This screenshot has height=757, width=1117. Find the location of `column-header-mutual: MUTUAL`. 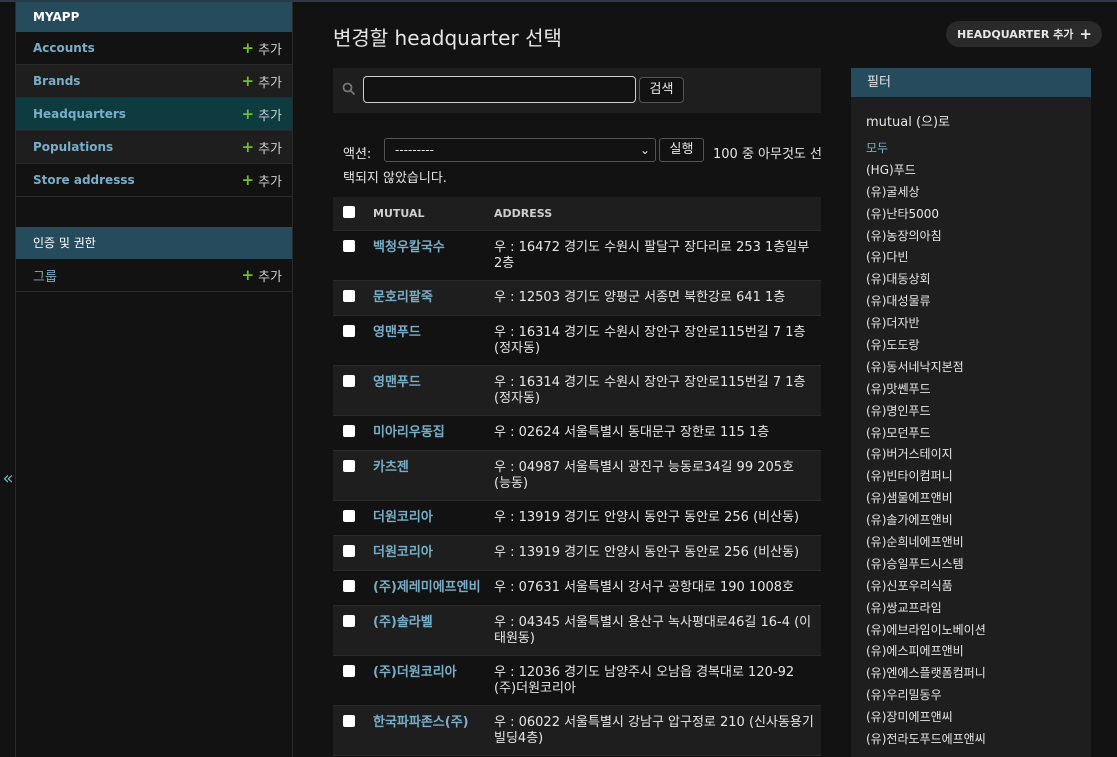

column-header-mutual: MUTUAL is located at coordinates (433, 214).